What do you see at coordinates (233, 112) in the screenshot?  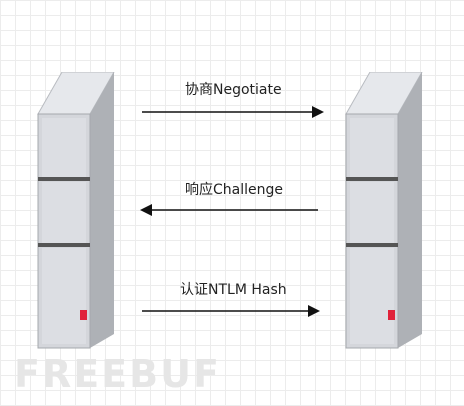 I see `negotiate-arrow` at bounding box center [233, 112].